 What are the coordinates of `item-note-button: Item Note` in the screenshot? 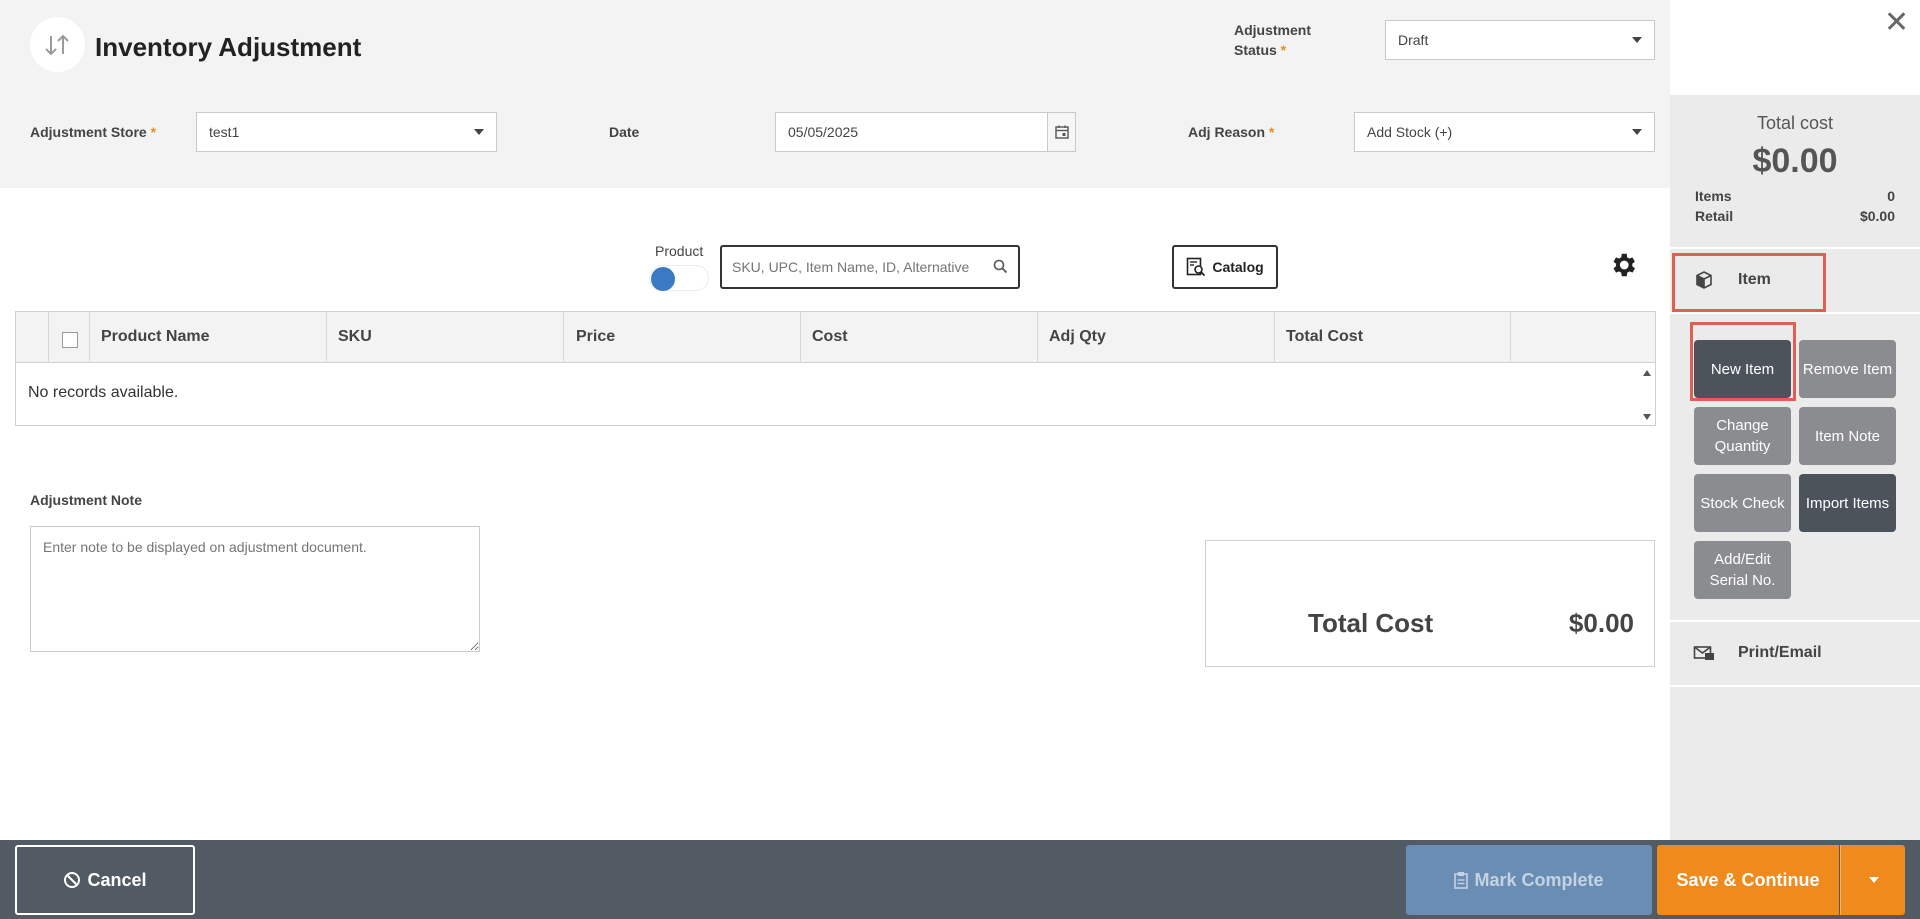 It's located at (1847, 436).